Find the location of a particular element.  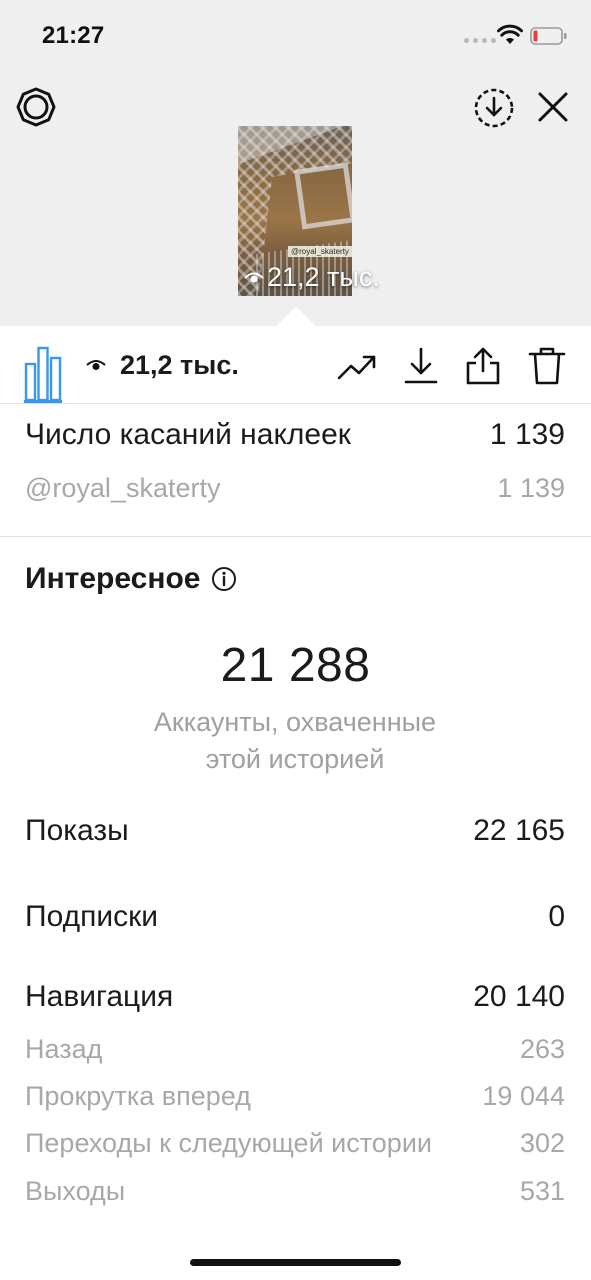

navigation-row: Навигация 20 140 is located at coordinates (295, 997).